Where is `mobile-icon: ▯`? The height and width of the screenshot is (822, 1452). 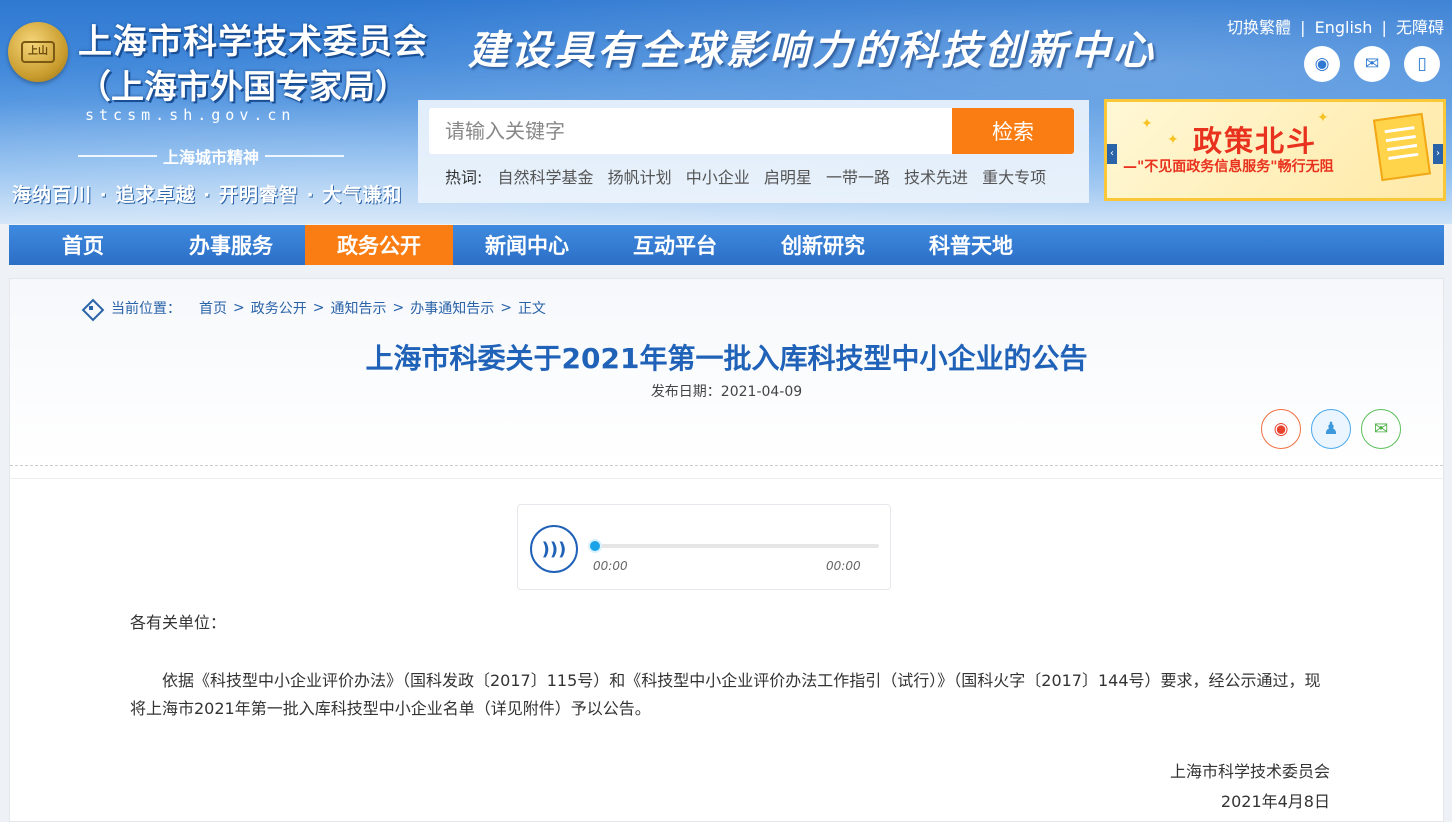
mobile-icon: ▯ is located at coordinates (1422, 64).